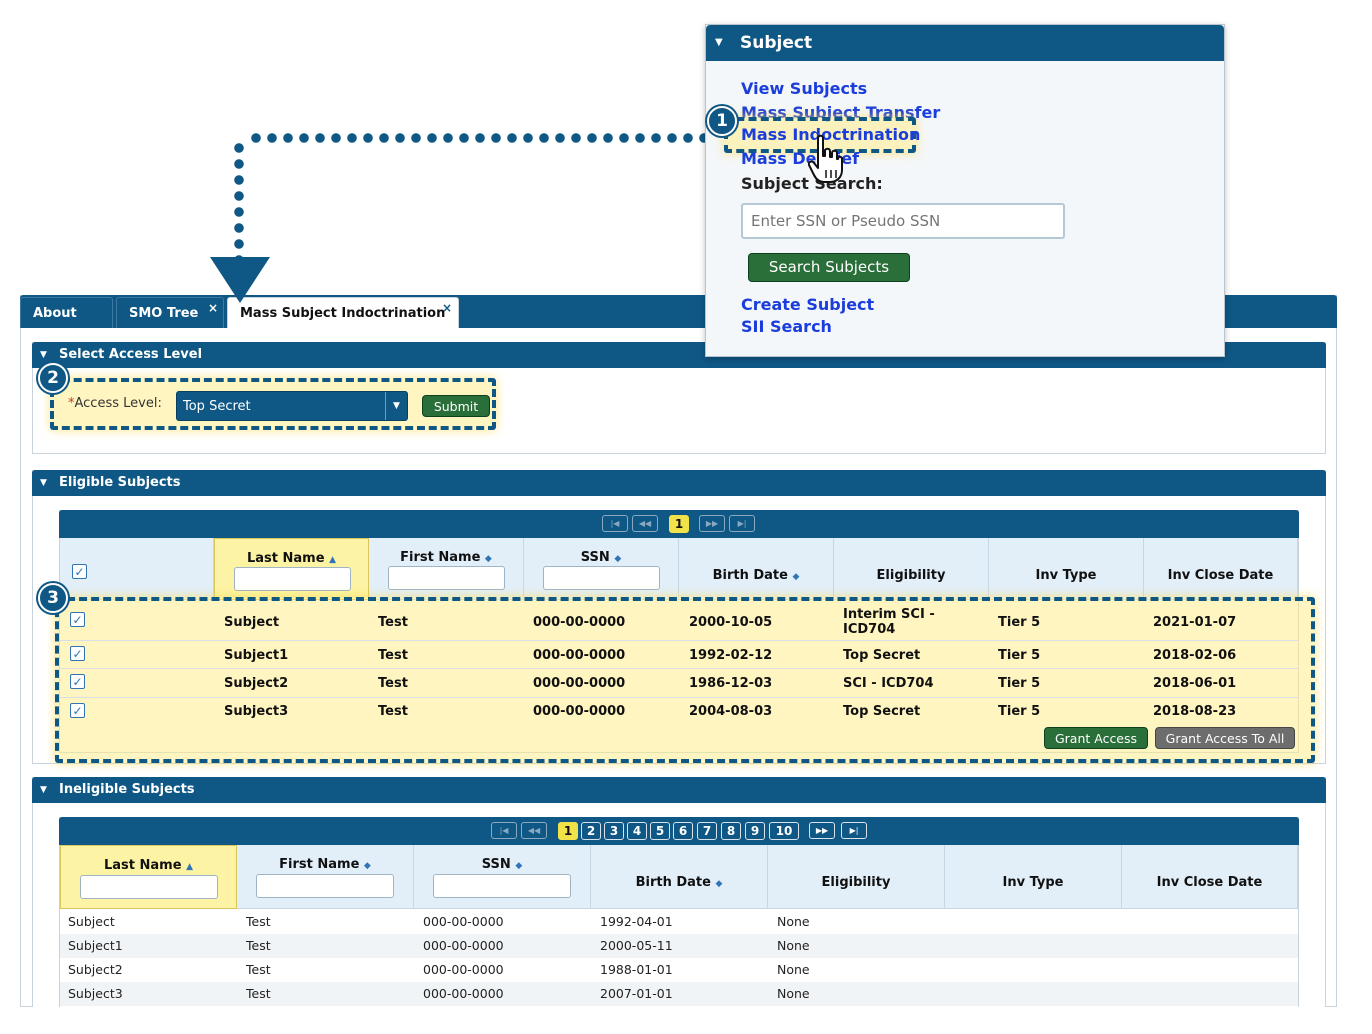  What do you see at coordinates (79, 571) in the screenshot?
I see `select-all-checkbox: ✓` at bounding box center [79, 571].